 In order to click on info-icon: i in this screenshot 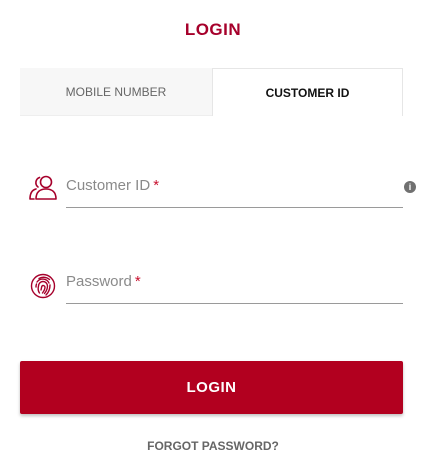, I will do `click(410, 187)`.